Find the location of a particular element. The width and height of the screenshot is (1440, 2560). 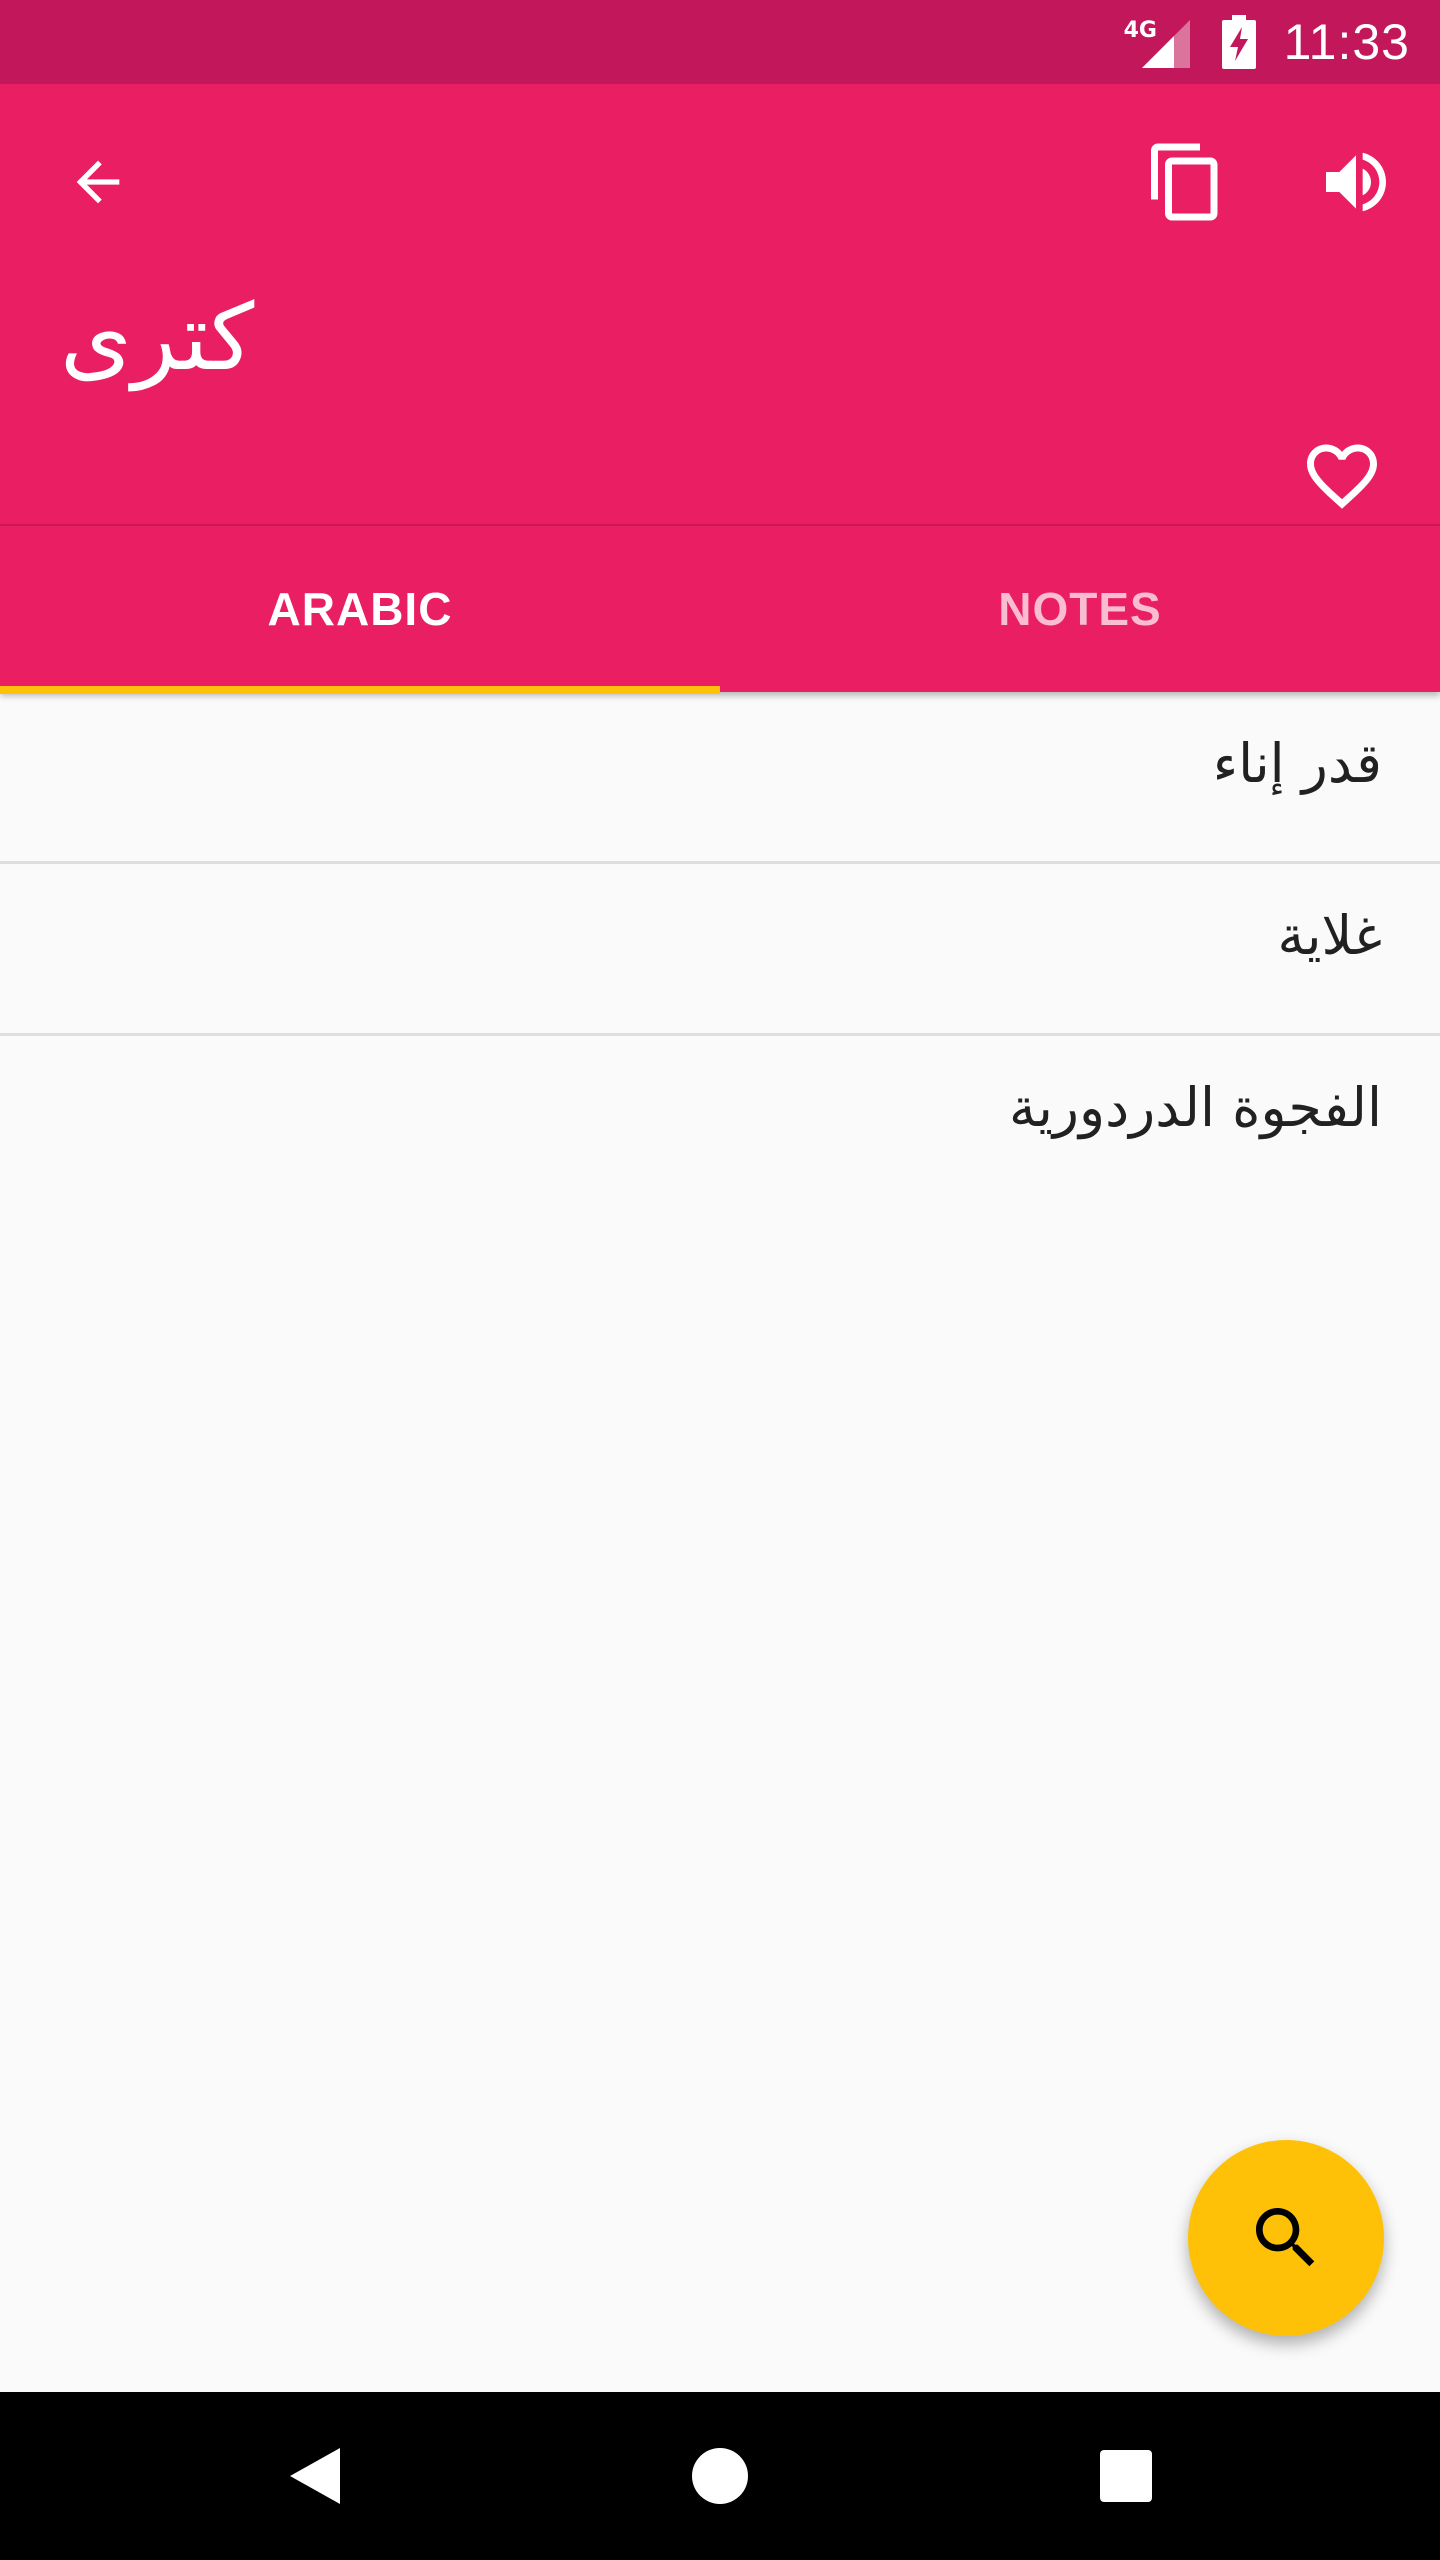

speak-button is located at coordinates (1356, 182).